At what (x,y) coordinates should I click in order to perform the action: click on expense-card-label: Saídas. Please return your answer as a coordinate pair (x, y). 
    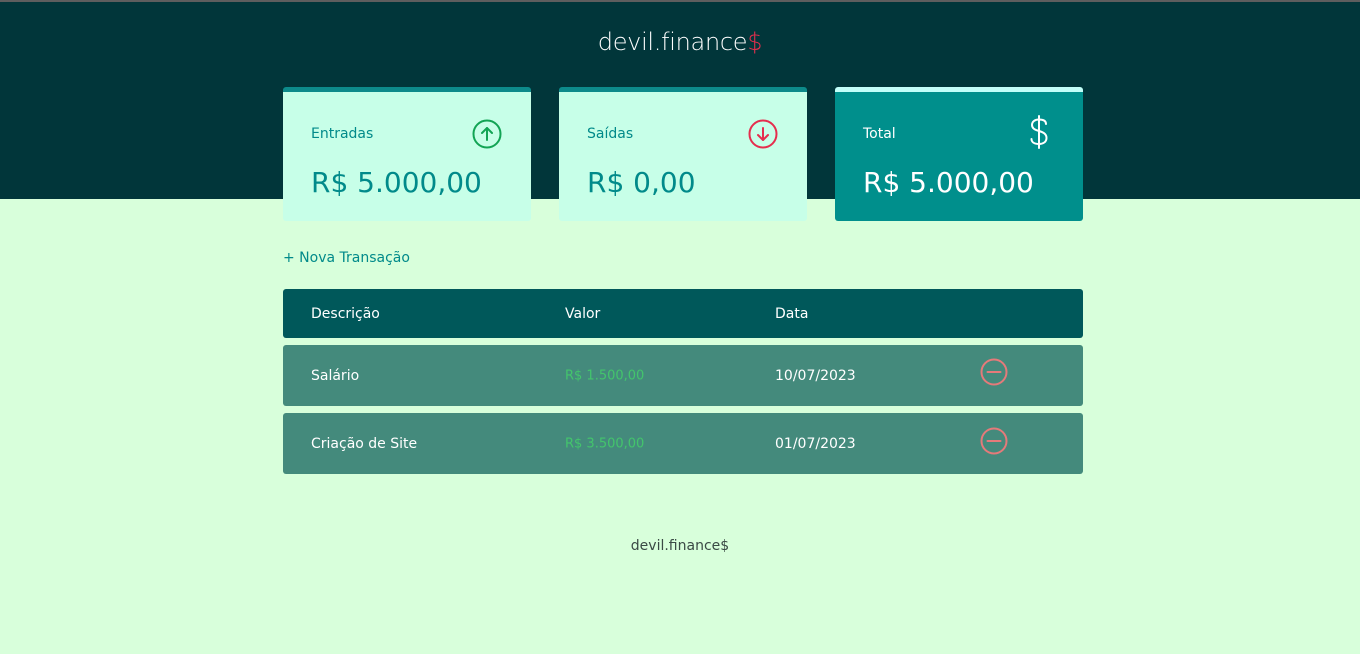
    Looking at the image, I should click on (610, 134).